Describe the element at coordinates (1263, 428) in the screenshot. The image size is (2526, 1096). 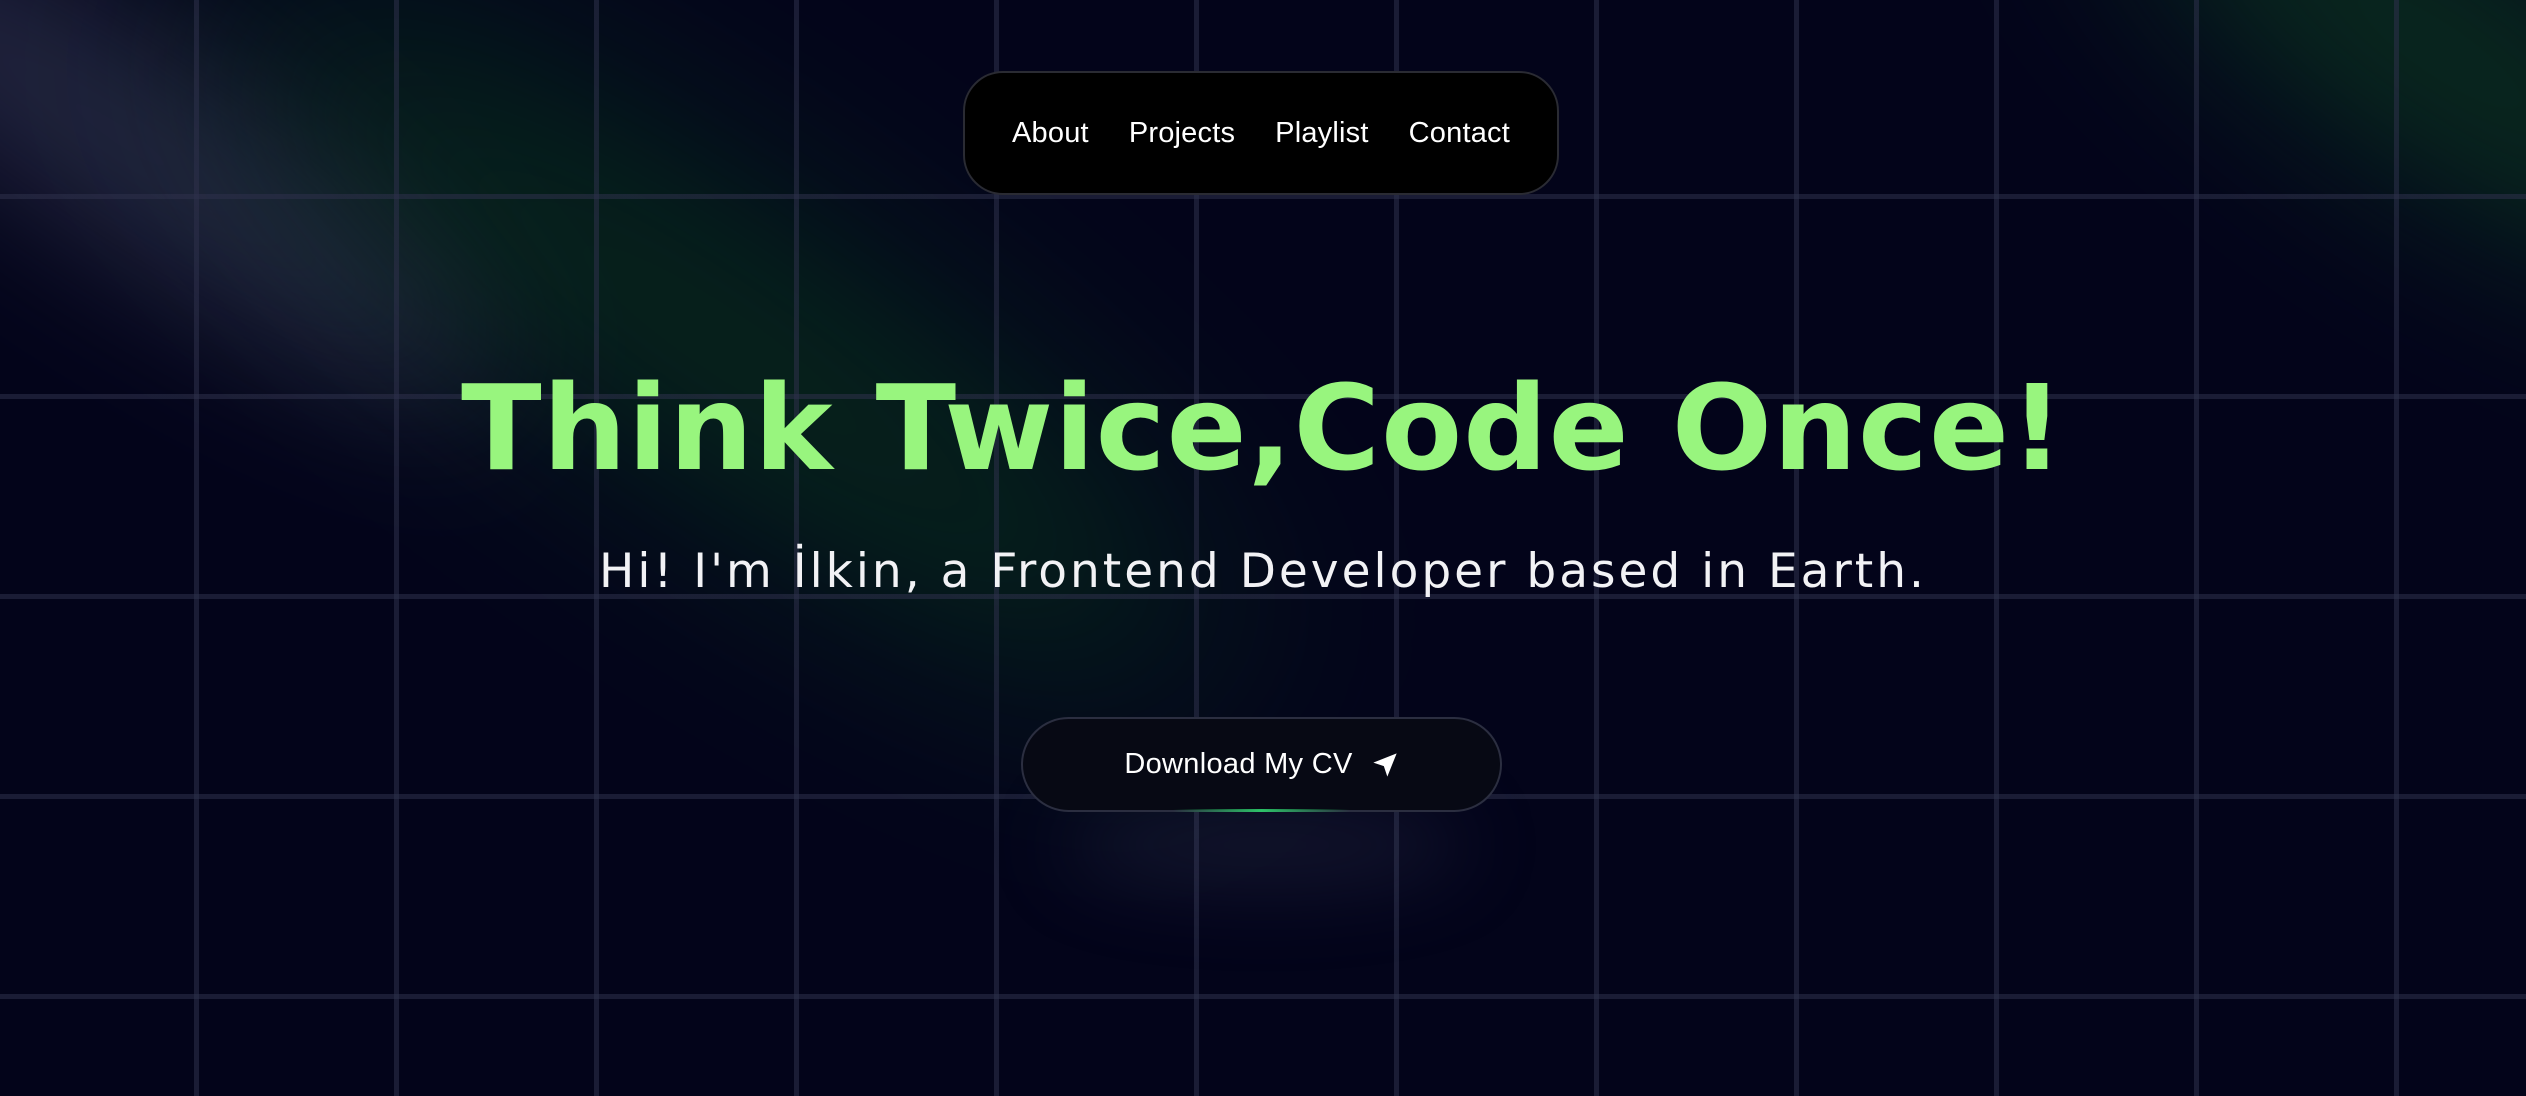
I see `hero-headline: Think Twice,Code Once!` at that location.